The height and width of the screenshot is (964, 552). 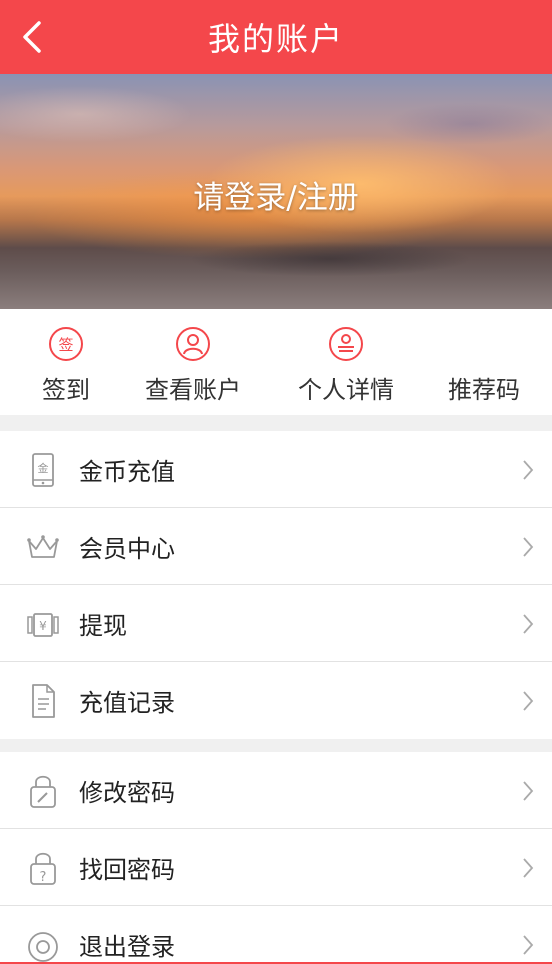 I want to click on quick-action-personal-details: 个人详情, so click(x=346, y=362).